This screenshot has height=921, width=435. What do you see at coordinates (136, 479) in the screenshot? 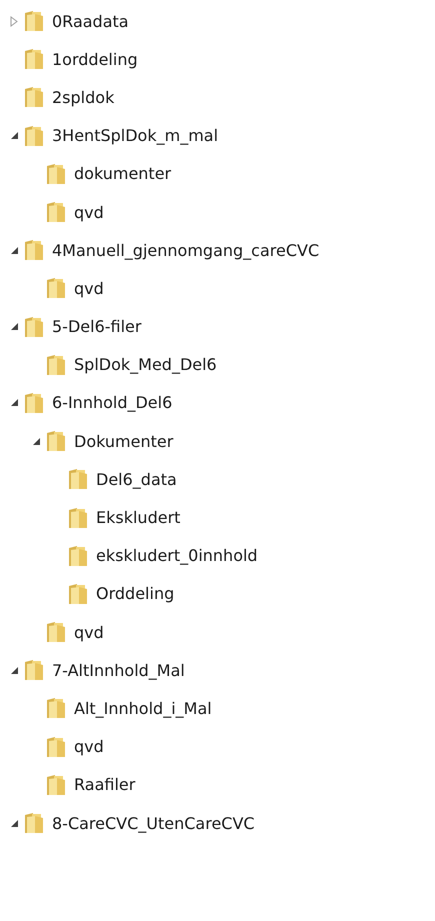
I see `folder-name: Del6_data` at bounding box center [136, 479].